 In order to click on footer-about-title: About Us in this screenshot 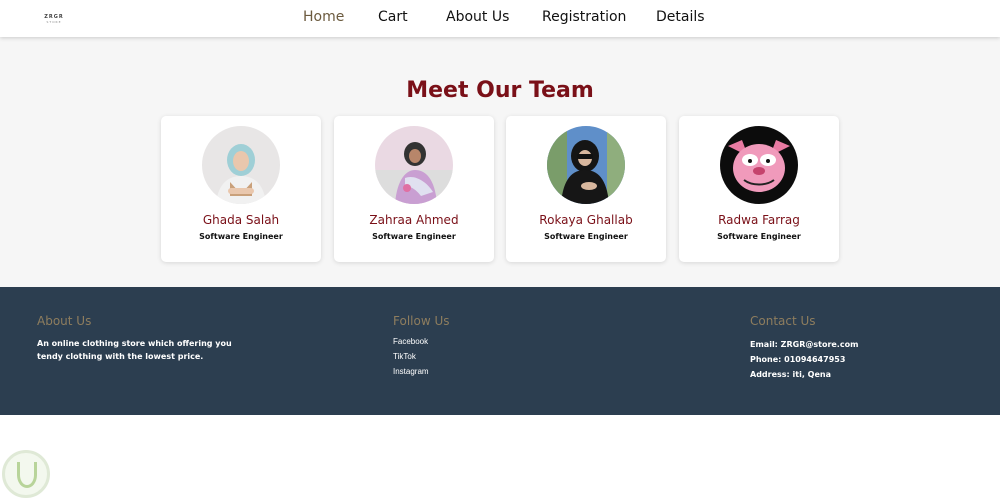, I will do `click(64, 321)`.